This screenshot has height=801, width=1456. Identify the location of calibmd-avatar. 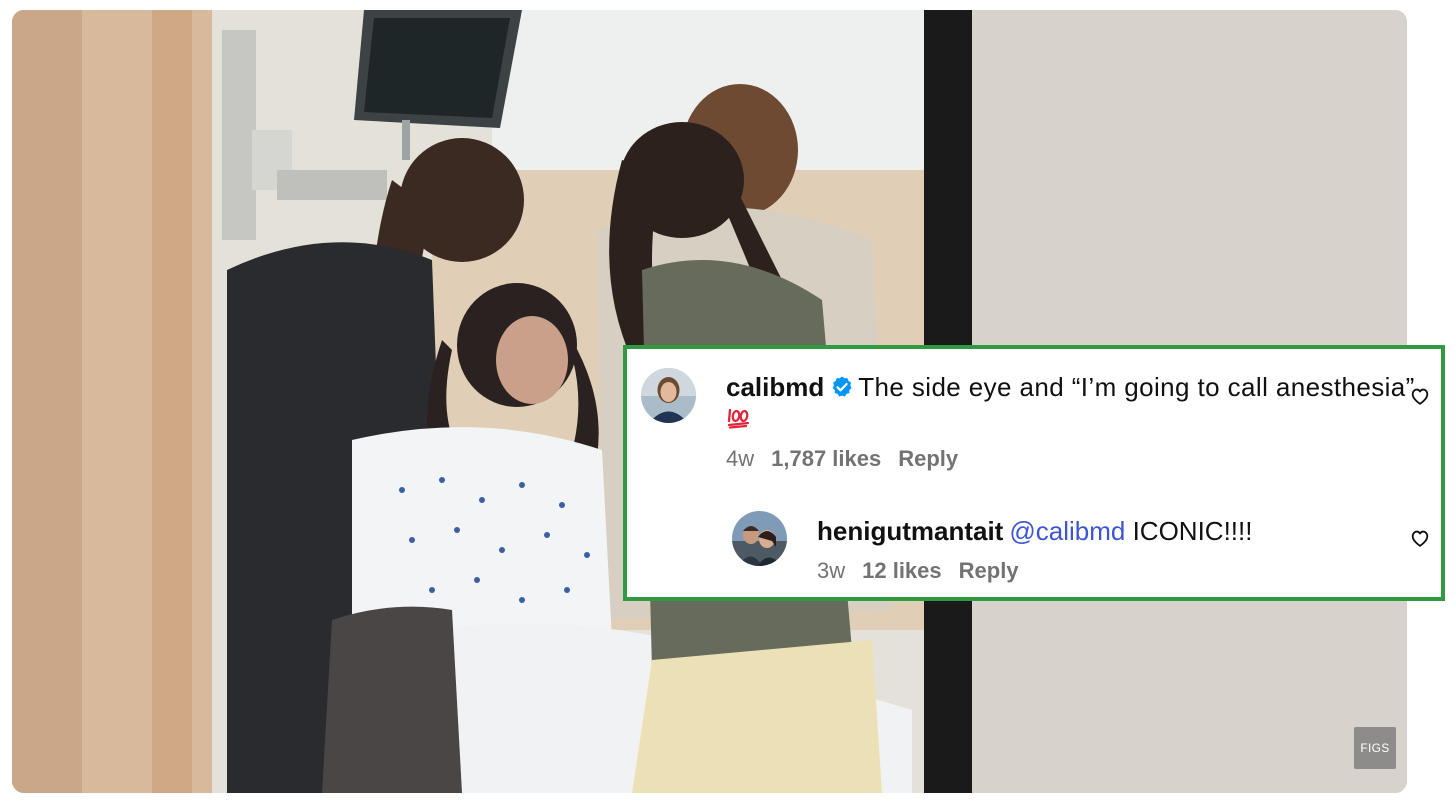
(668, 395).